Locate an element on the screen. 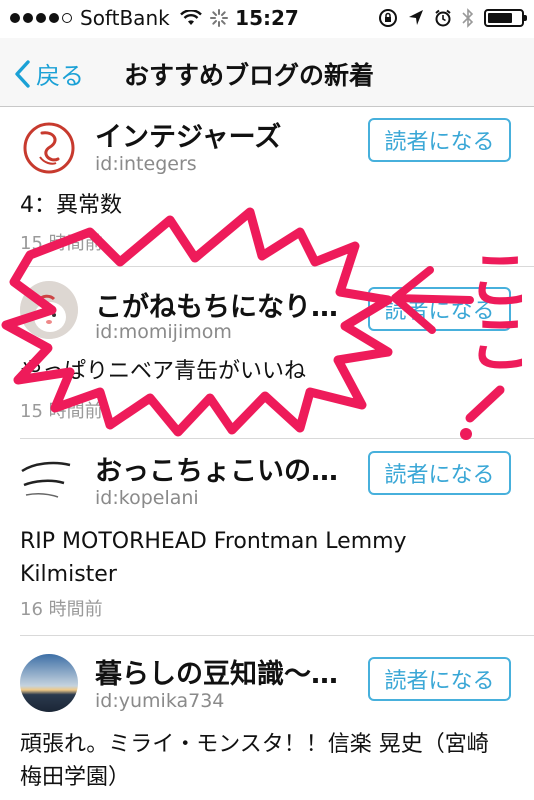  blog-id: id:momijimom is located at coordinates (163, 332).